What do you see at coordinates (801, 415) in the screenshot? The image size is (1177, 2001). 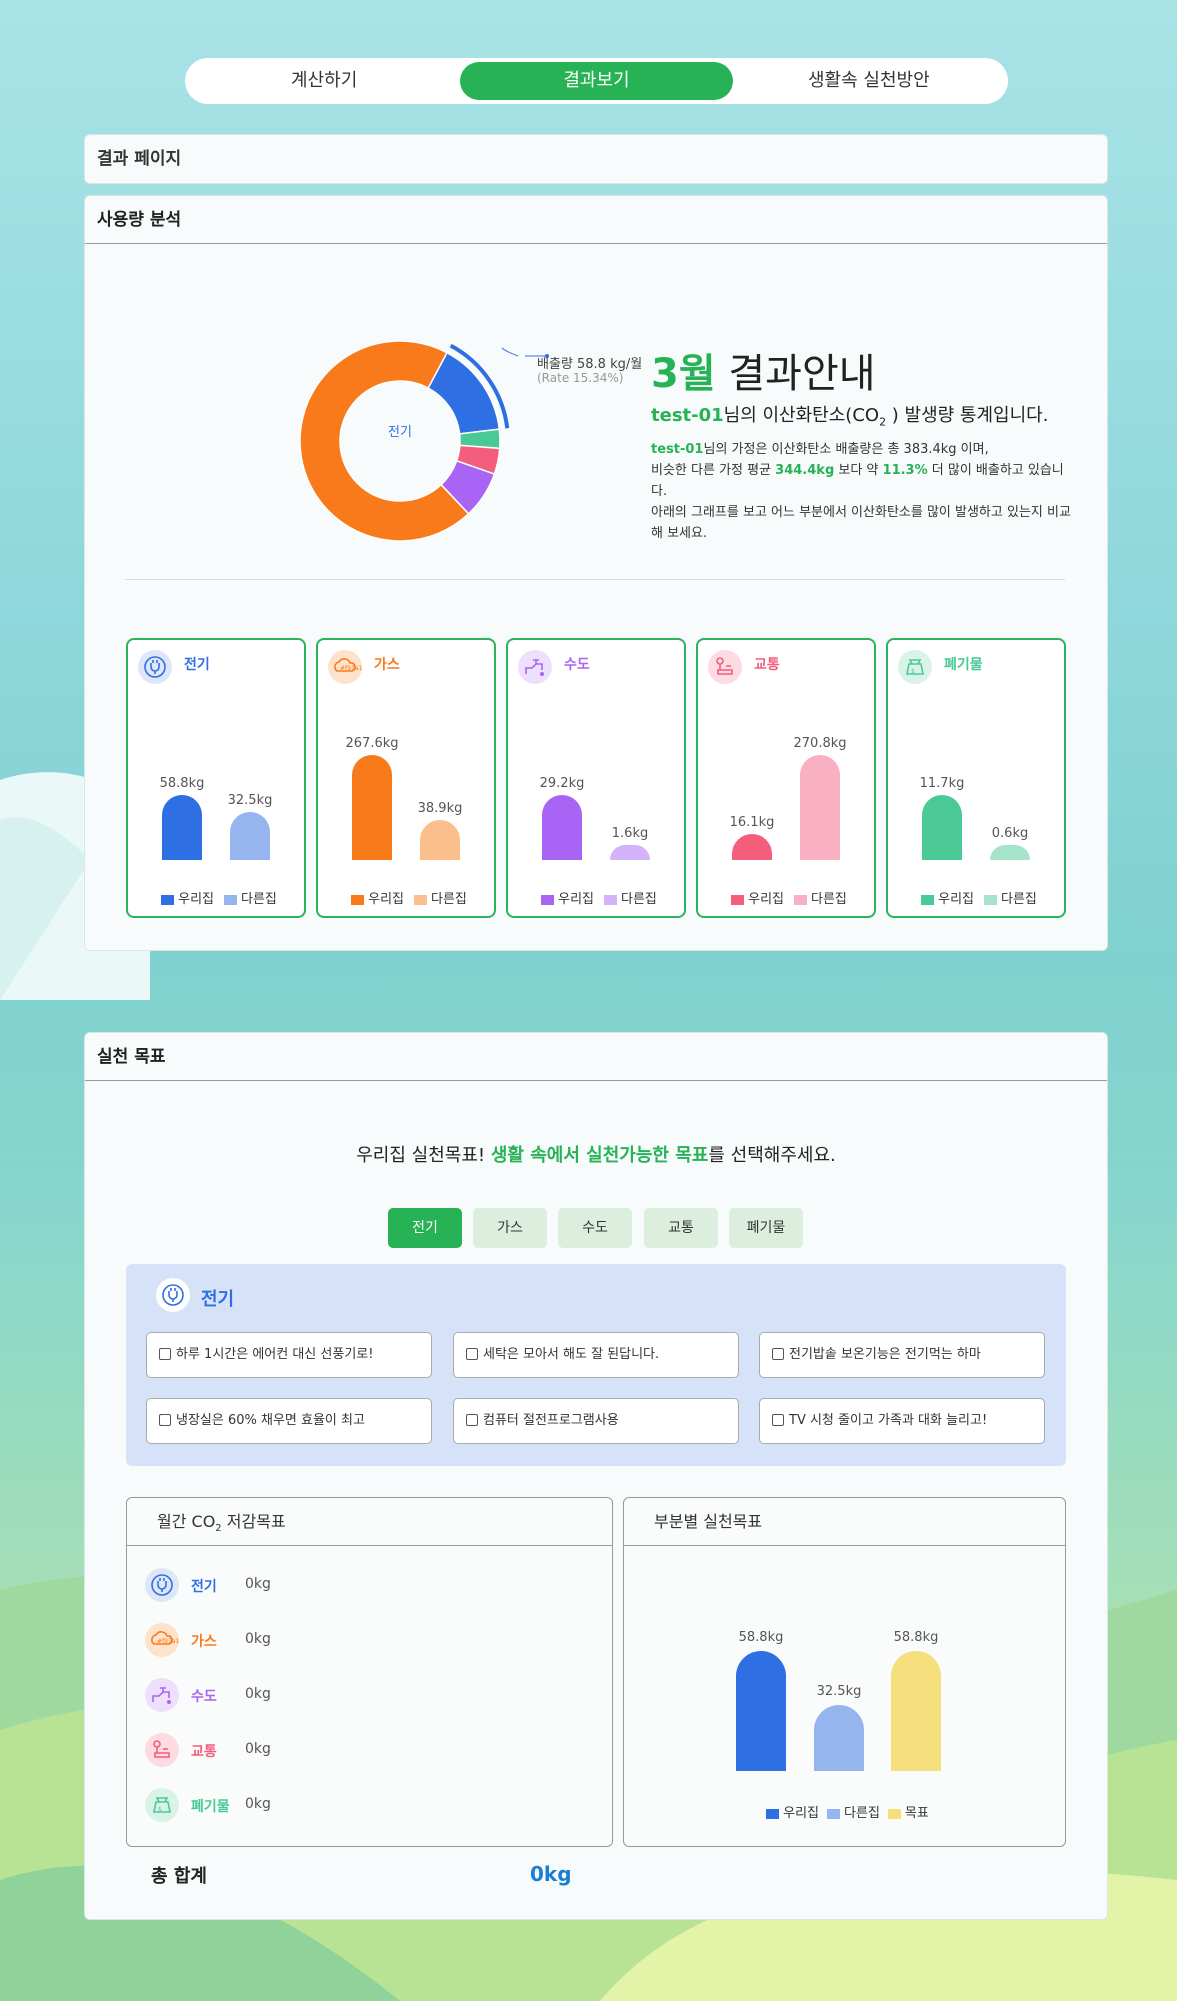 I see `sub-text: 님의 이산화탄소(CO` at bounding box center [801, 415].